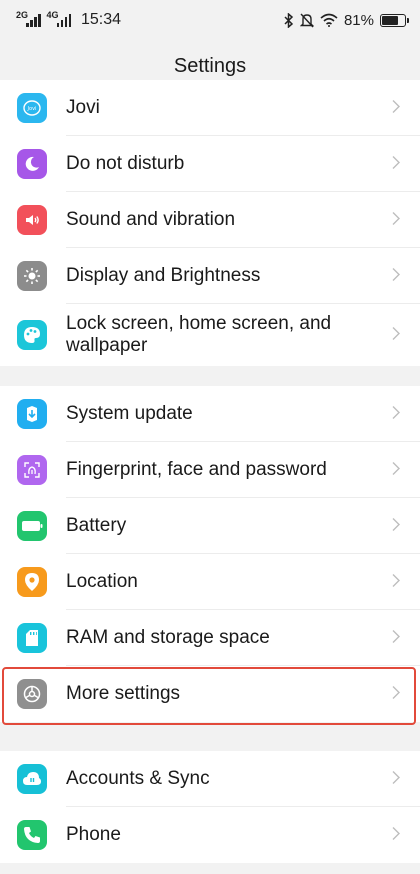 The height and width of the screenshot is (874, 420). I want to click on sd-card-icon, so click(32, 638).